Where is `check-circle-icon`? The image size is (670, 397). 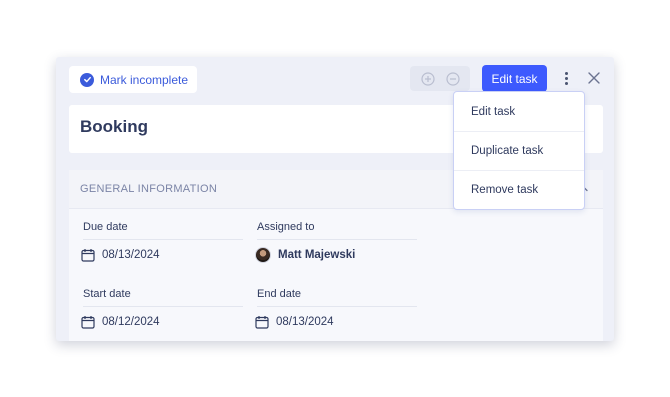 check-circle-icon is located at coordinates (87, 79).